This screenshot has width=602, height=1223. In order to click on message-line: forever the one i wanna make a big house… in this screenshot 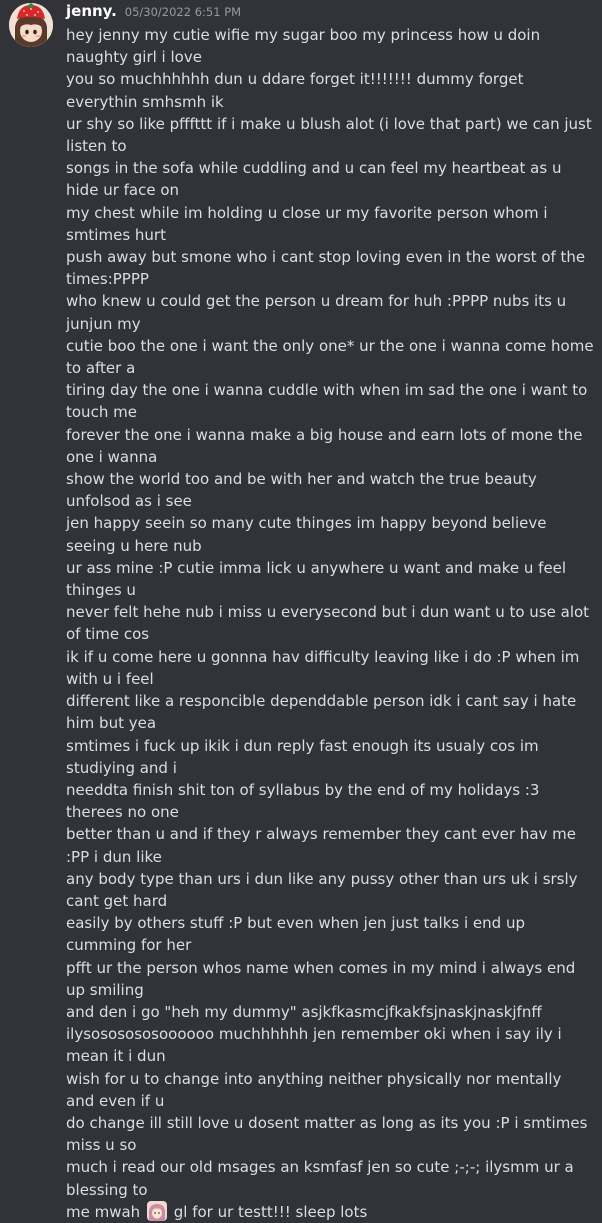, I will do `click(327, 445)`.